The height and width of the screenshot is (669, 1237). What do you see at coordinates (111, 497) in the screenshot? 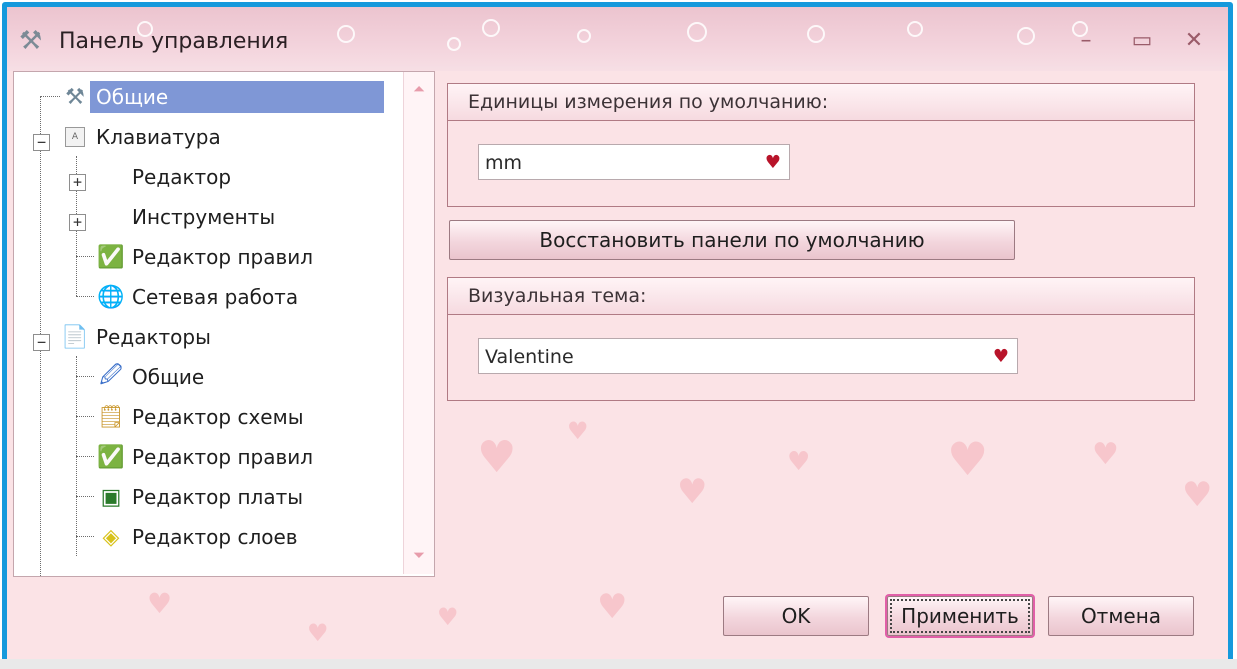
I see `board-icon: ▣` at bounding box center [111, 497].